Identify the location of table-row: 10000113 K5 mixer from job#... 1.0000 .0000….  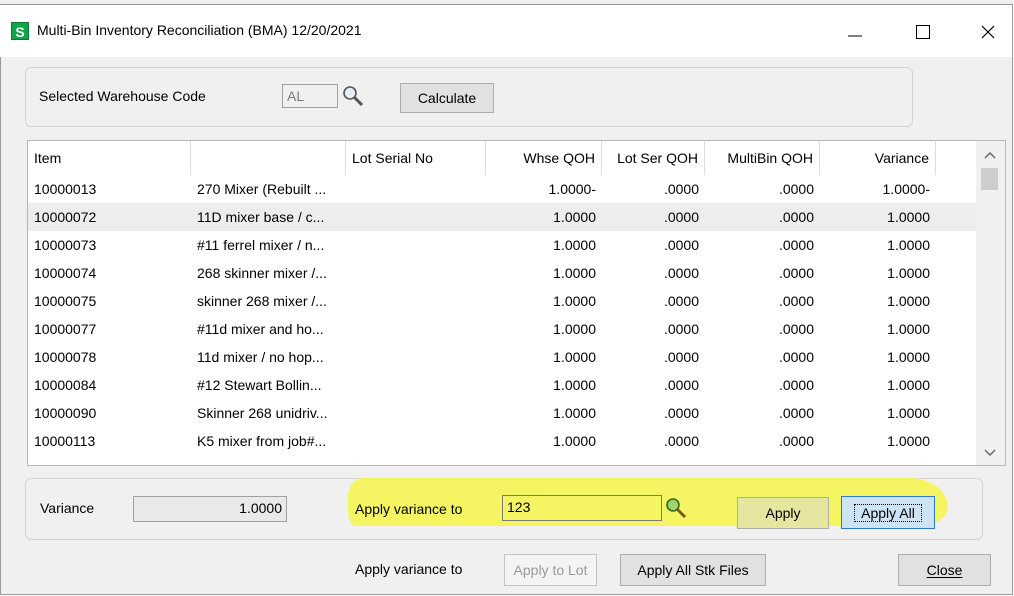
(502, 441).